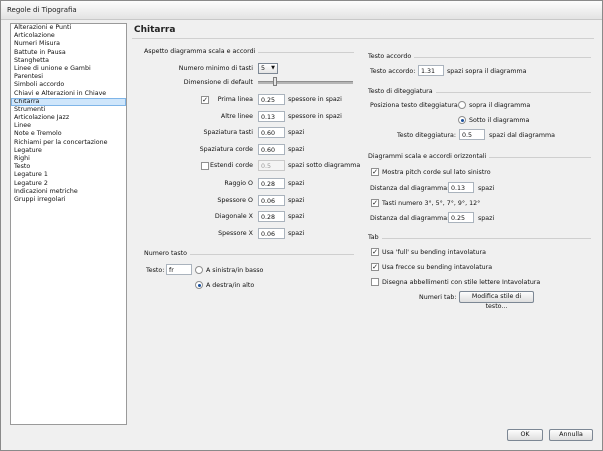 Image resolution: width=603 pixels, height=451 pixels. Describe the element at coordinates (68, 167) in the screenshot. I see `sidebar-item: Testo` at that location.